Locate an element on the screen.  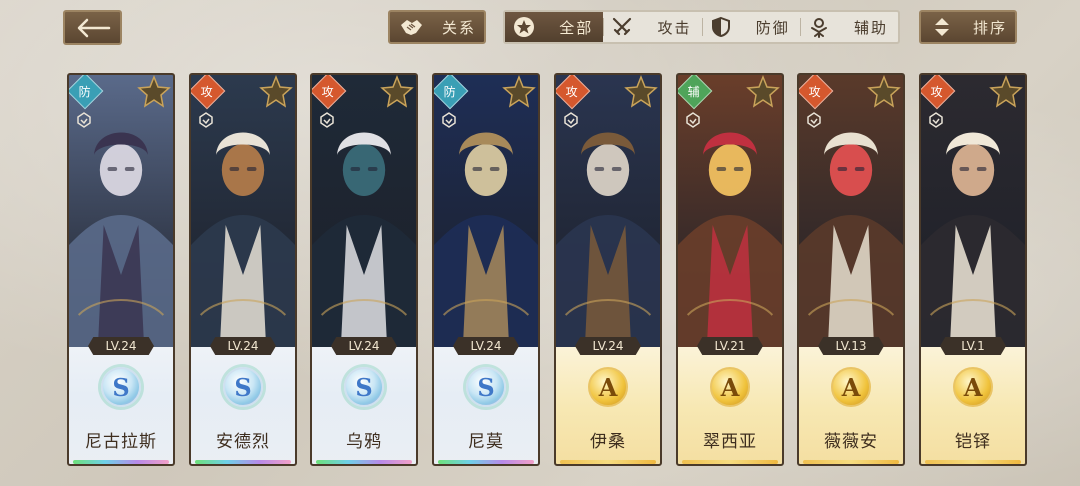
character-name: 铠铎 is located at coordinates (973, 442).